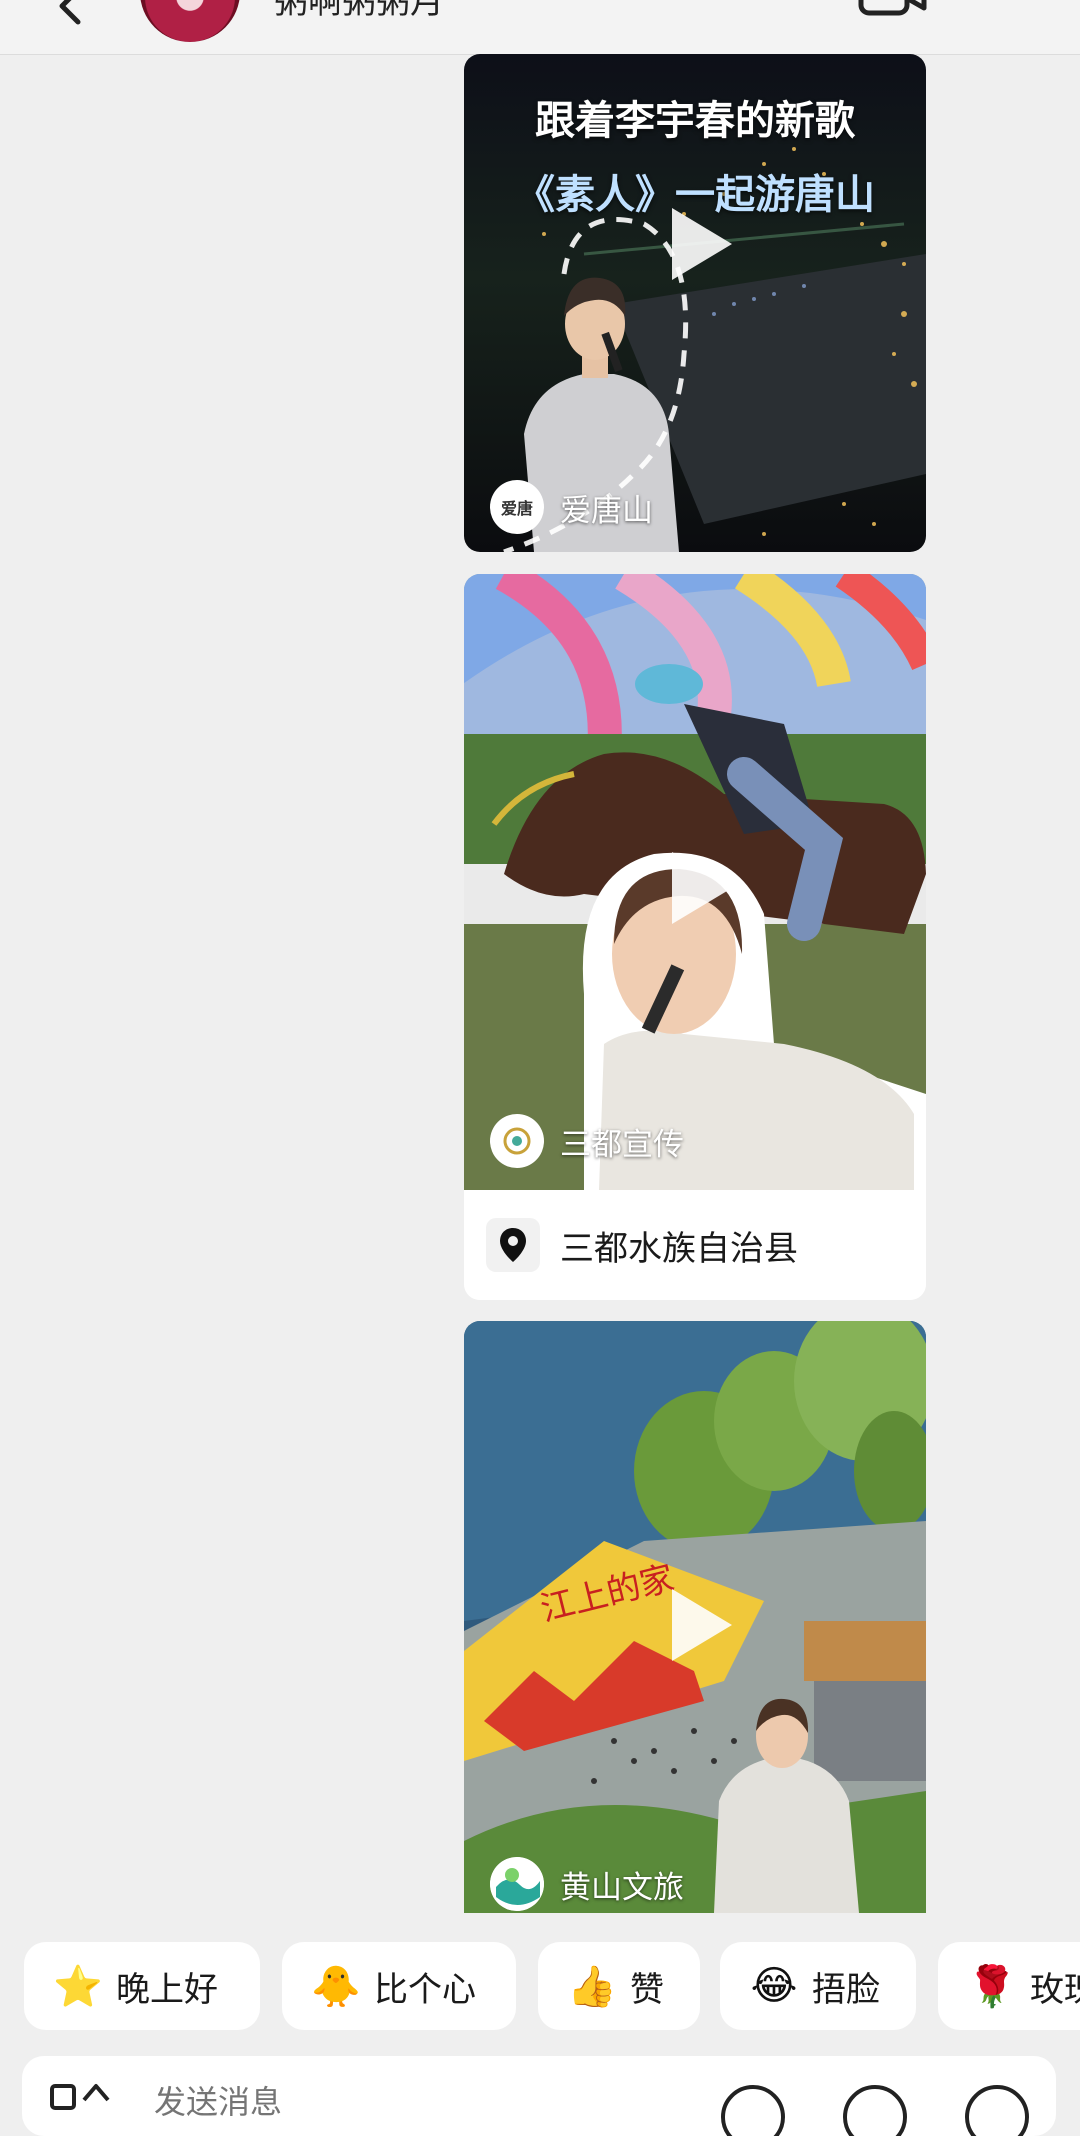 The image size is (1080, 2136). I want to click on video-caption-line1: 跟着李宇春的新歌, so click(695, 121).